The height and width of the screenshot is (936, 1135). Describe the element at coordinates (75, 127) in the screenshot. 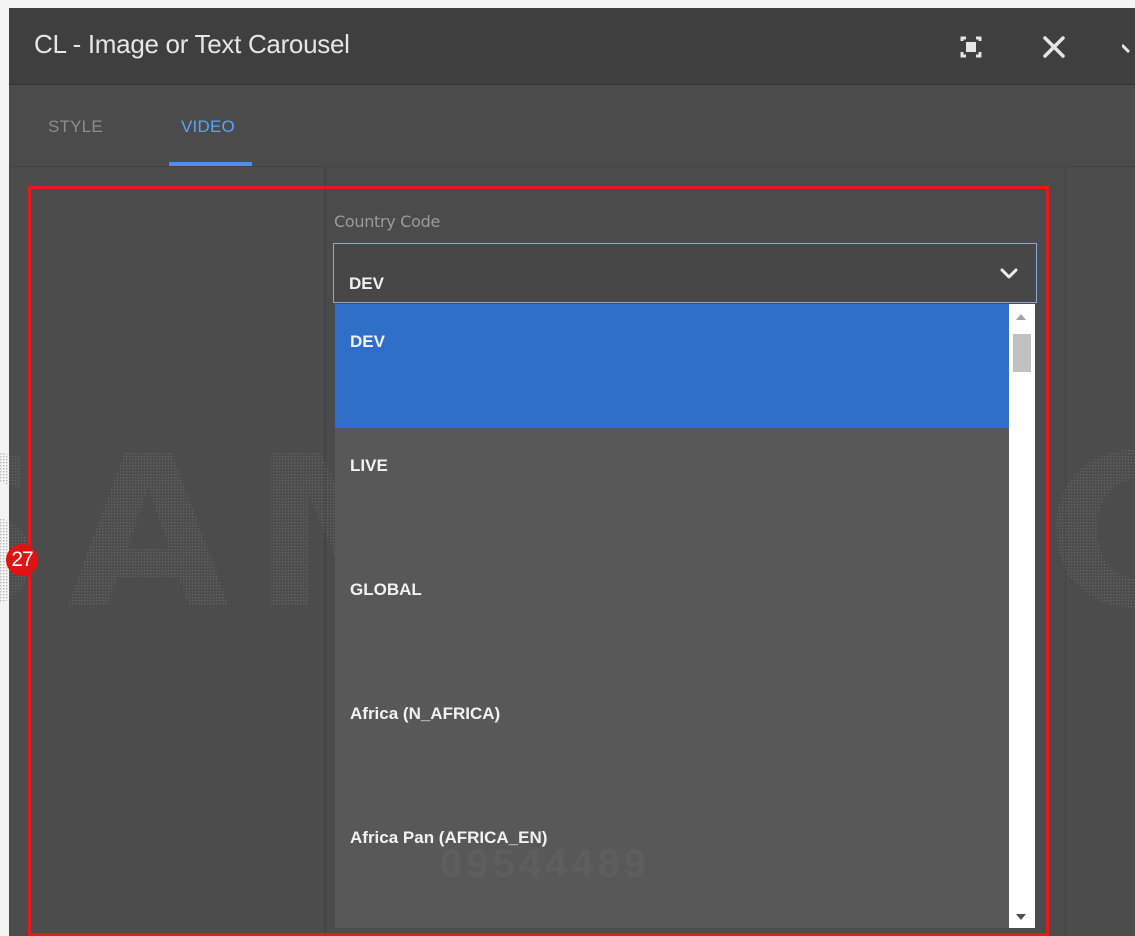

I see `tab-style: STYLE` at that location.